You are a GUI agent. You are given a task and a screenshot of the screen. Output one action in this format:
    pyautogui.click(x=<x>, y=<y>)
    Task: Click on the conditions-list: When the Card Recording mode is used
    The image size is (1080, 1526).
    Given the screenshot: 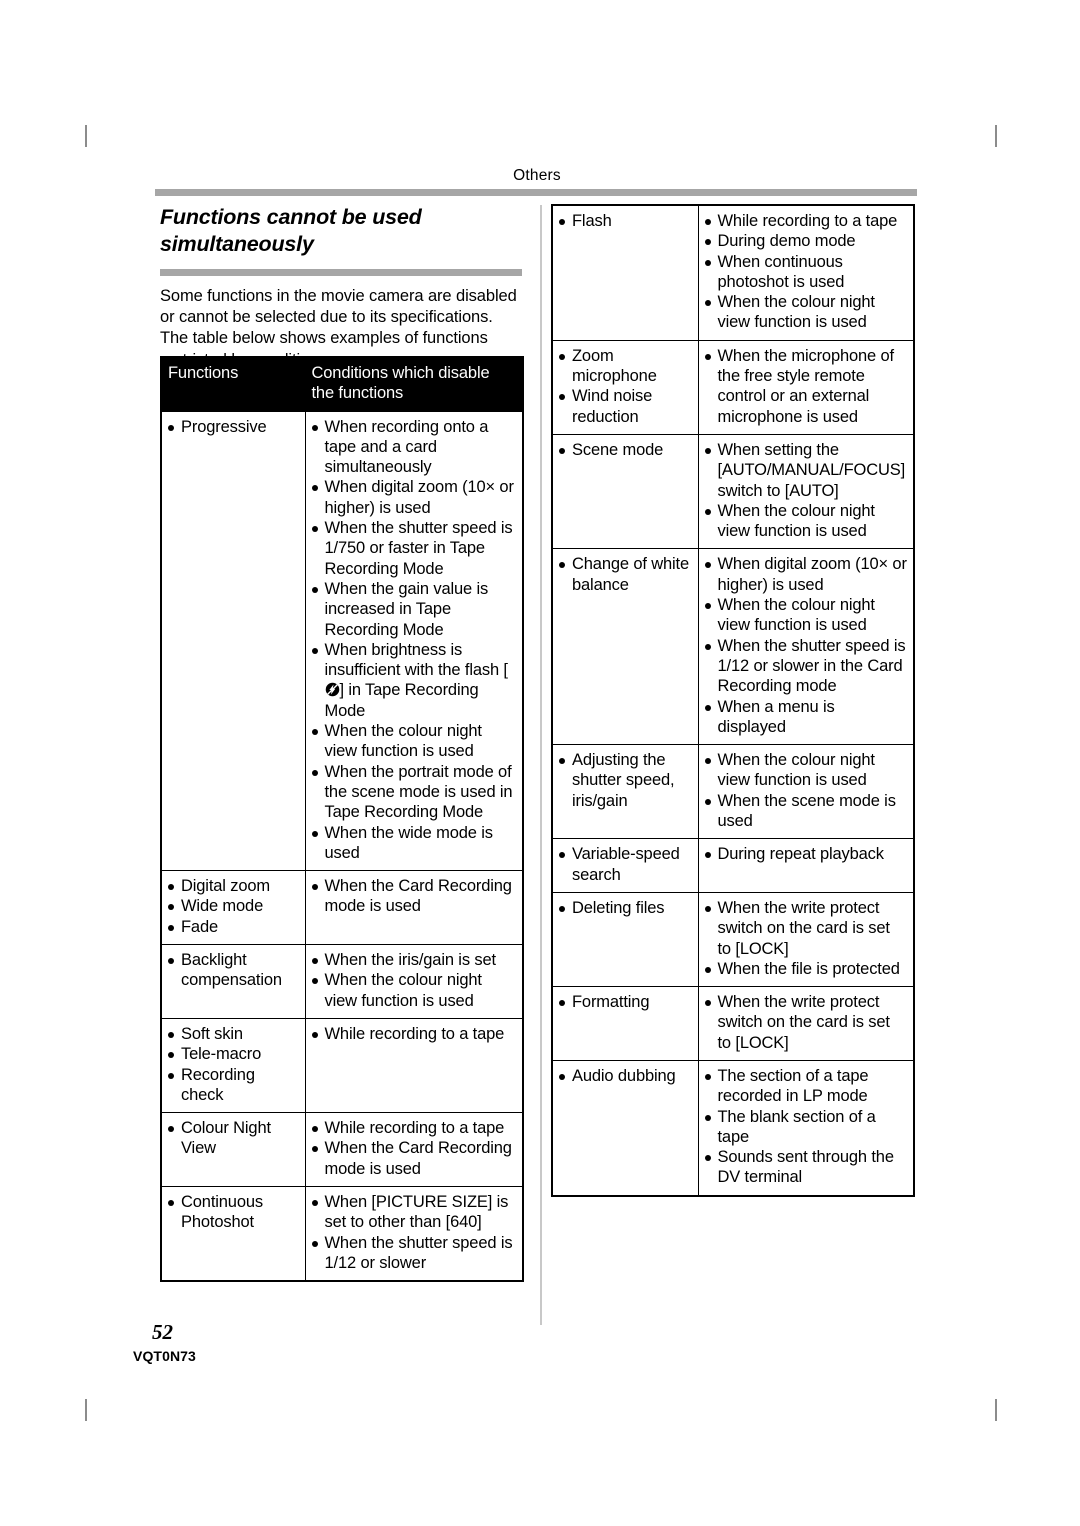 What is the action you would take?
    pyautogui.click(x=414, y=896)
    